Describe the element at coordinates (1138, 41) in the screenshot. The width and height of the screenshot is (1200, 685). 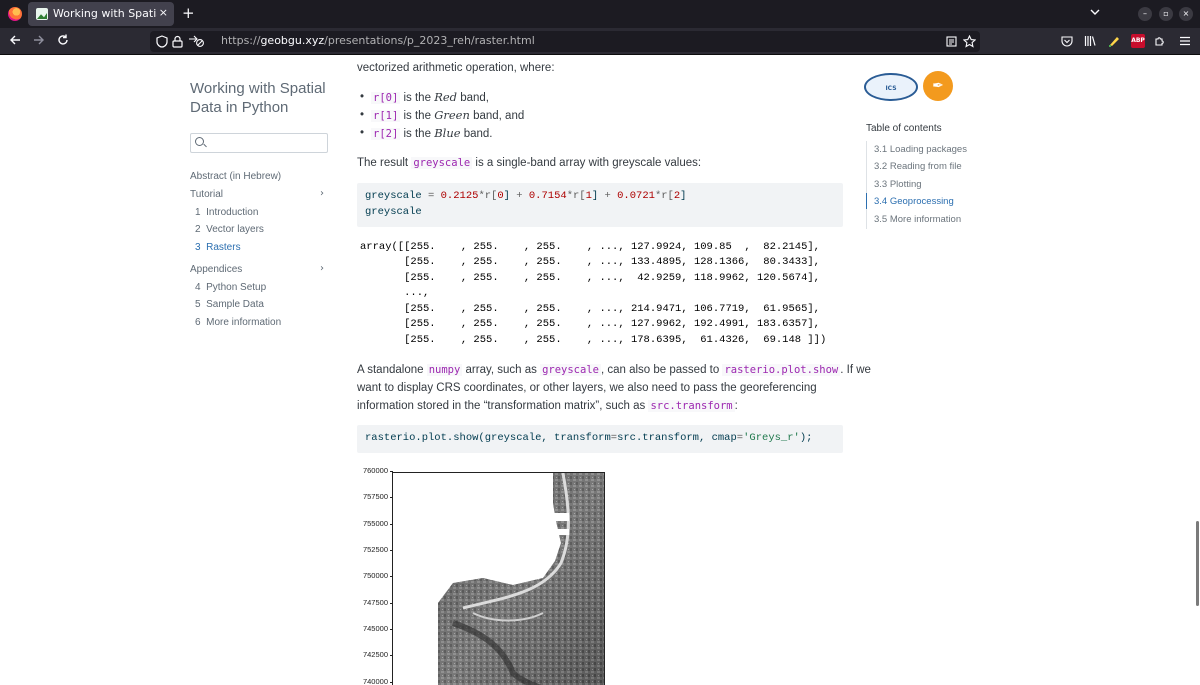
I see `adblock-plus-icon: ABP` at that location.